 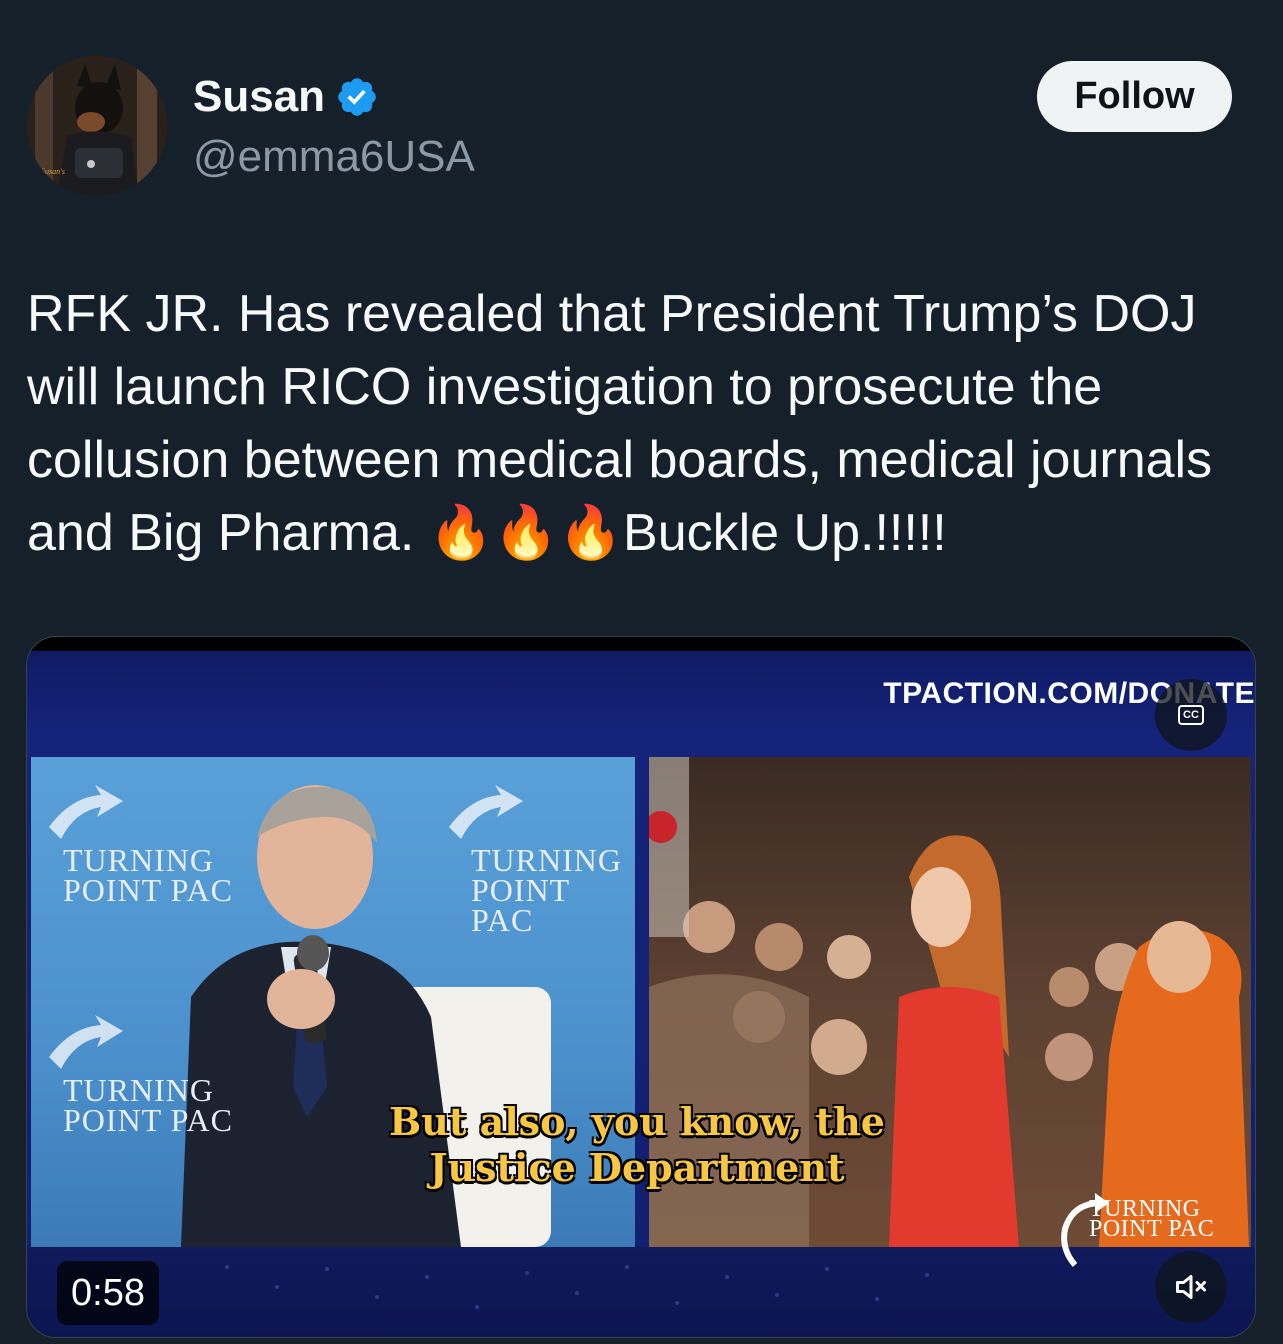 I want to click on avatar: Susan's, so click(x=97, y=126).